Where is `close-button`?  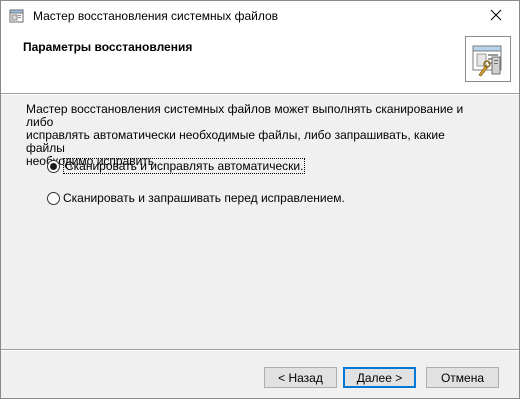
close-button is located at coordinates (496, 16).